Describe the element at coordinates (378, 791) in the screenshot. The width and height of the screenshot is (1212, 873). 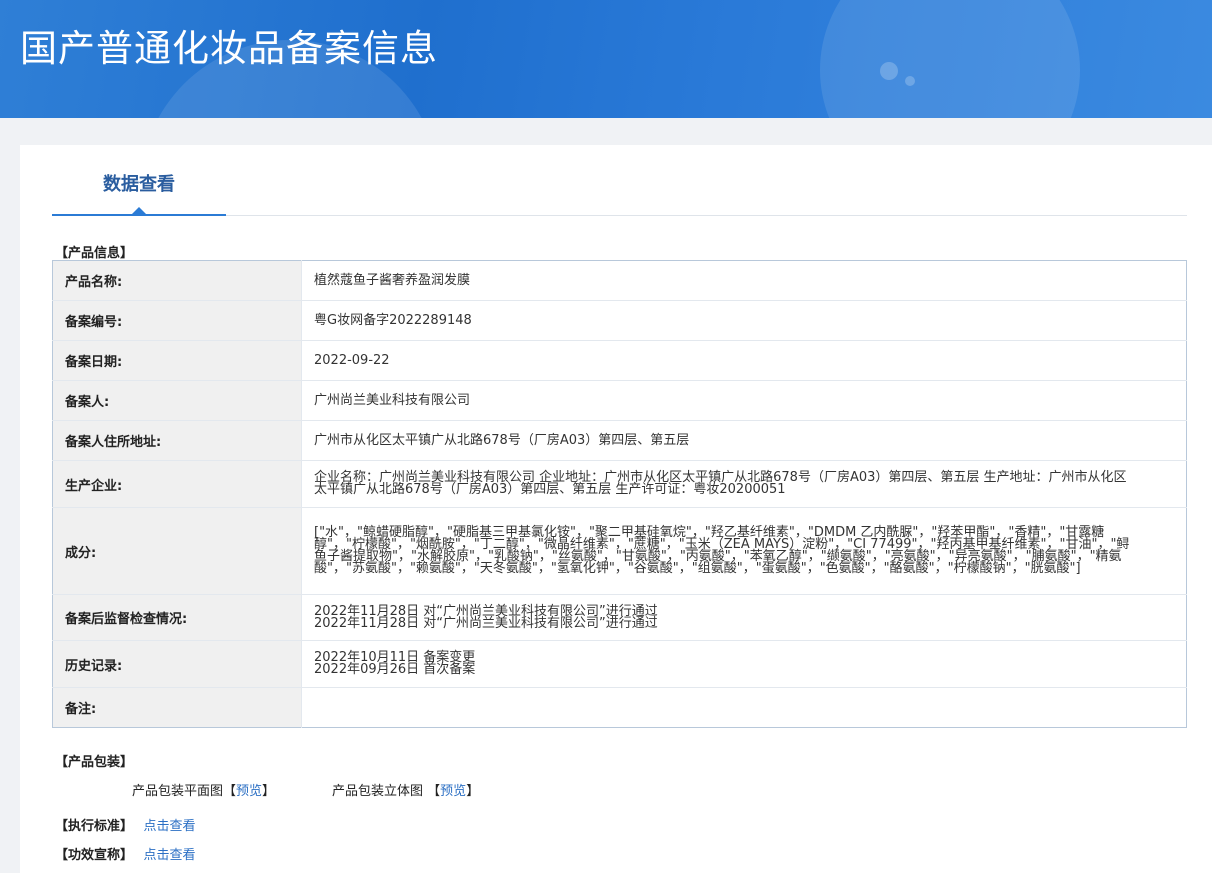
I see `package-3d-label: 产品包装立体图` at that location.